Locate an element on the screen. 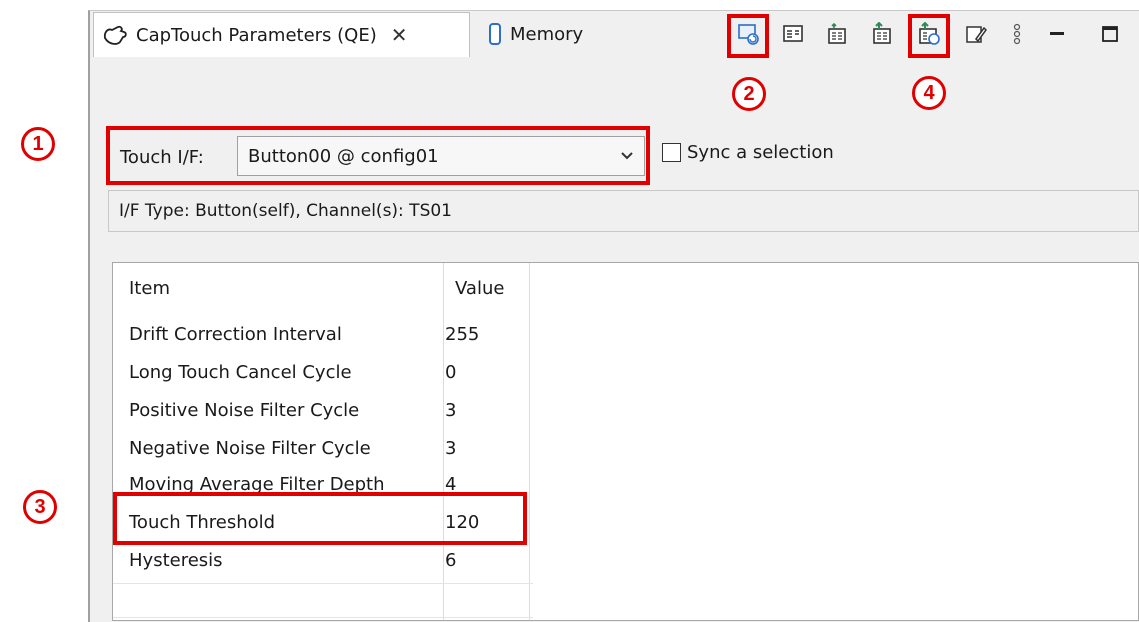 Image resolution: width=1139 pixels, height=622 pixels. more-vertical-icon is located at coordinates (1017, 36).